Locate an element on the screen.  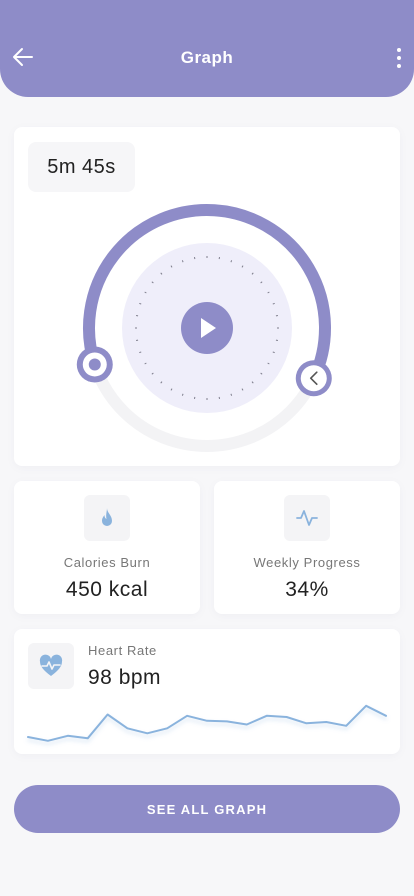
previous-handle is located at coordinates (313, 378).